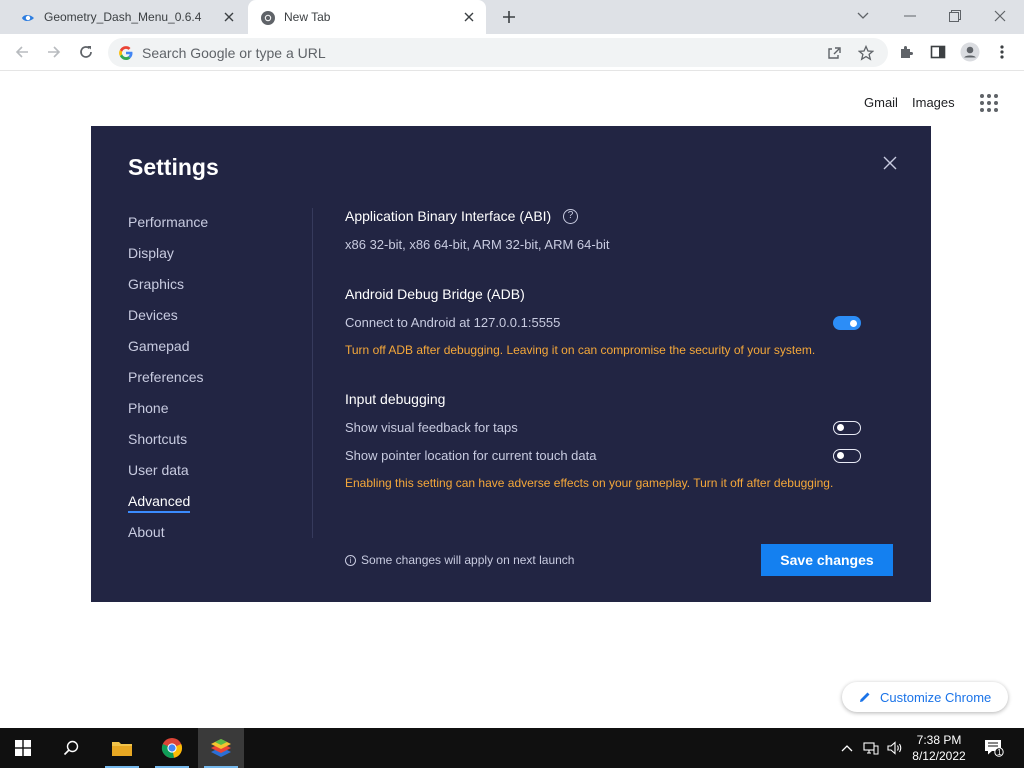 This screenshot has height=768, width=1024. I want to click on kebab-menu-icon, so click(1002, 52).